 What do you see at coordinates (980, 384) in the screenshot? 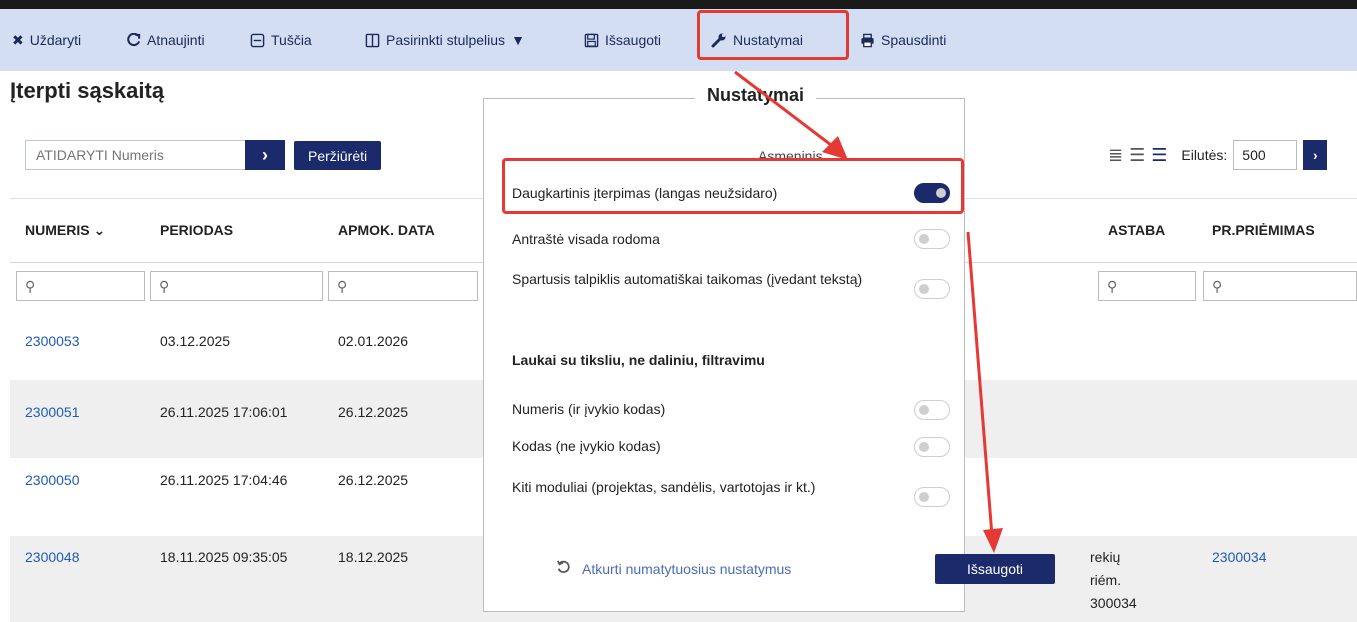
I see `arrow-to-save` at bounding box center [980, 384].